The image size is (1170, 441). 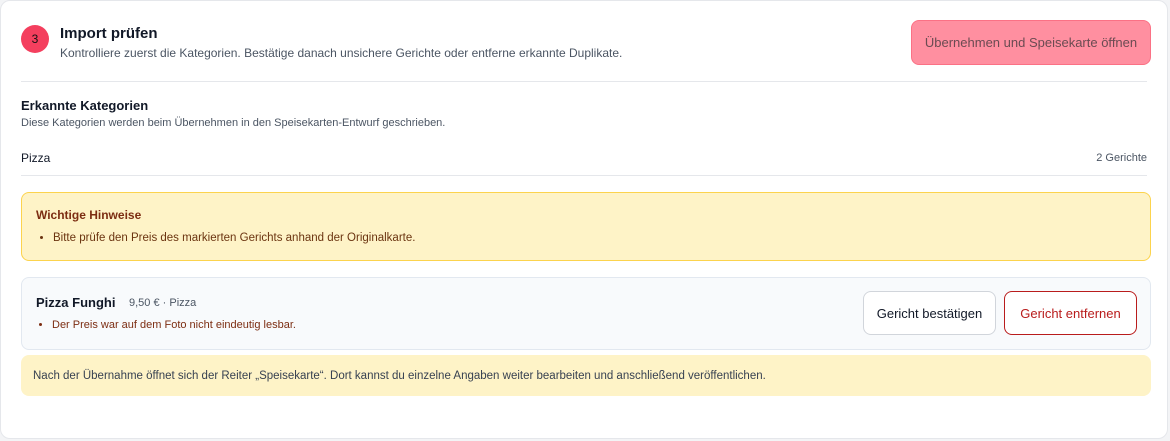 I want to click on dish-name: Pizza Funghi, so click(x=76, y=302).